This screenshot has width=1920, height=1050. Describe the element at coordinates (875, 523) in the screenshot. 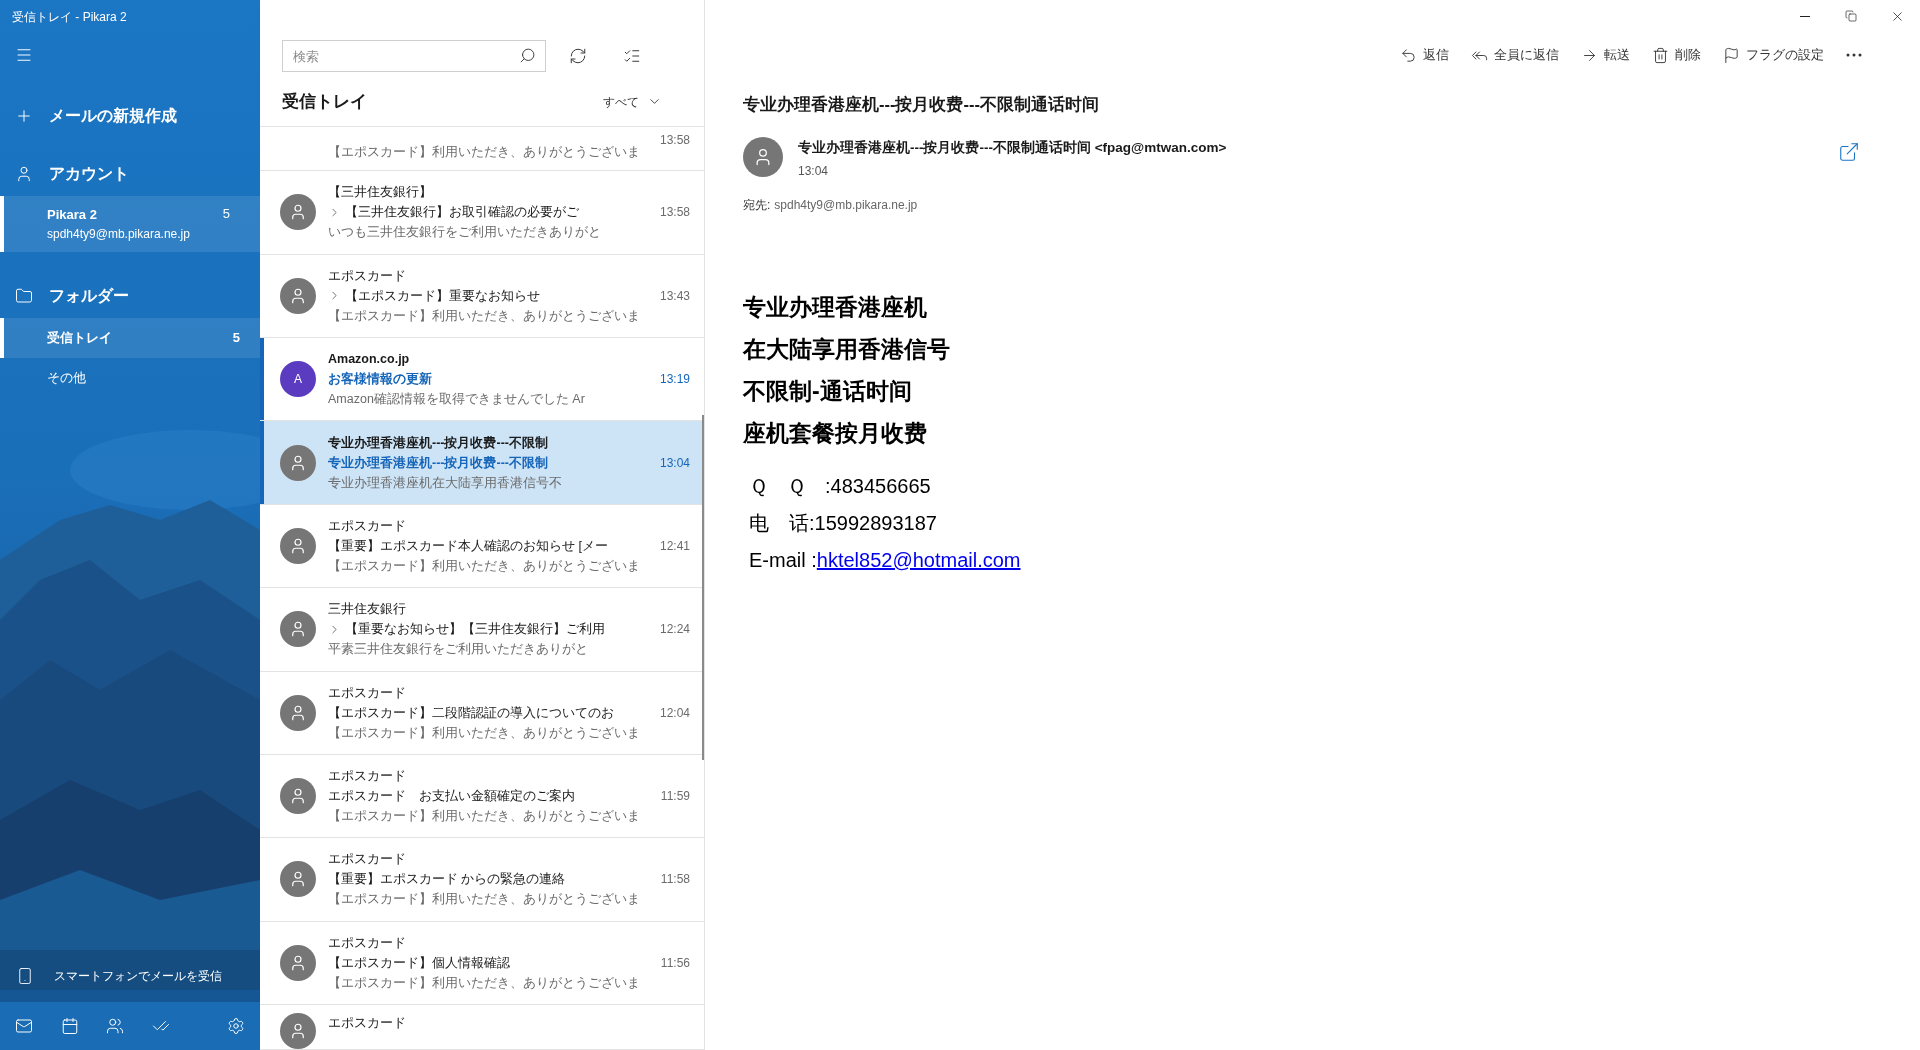

I see `contact-value: 15992893187` at that location.